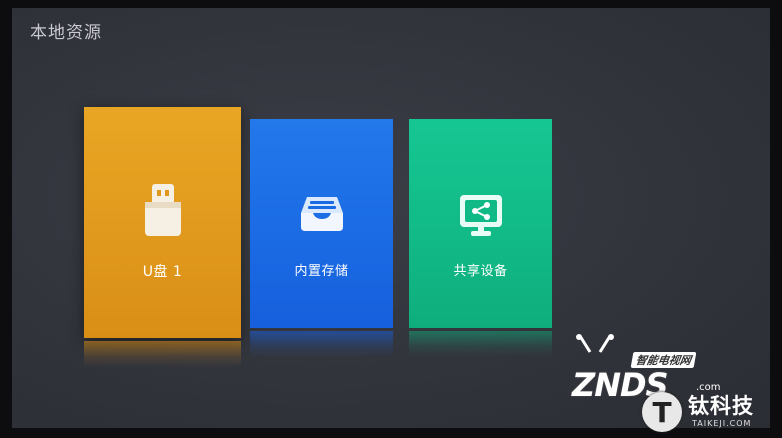 The height and width of the screenshot is (438, 782). Describe the element at coordinates (722, 423) in the screenshot. I see `watermark-publisher-en: TAIKEJI.COM` at that location.